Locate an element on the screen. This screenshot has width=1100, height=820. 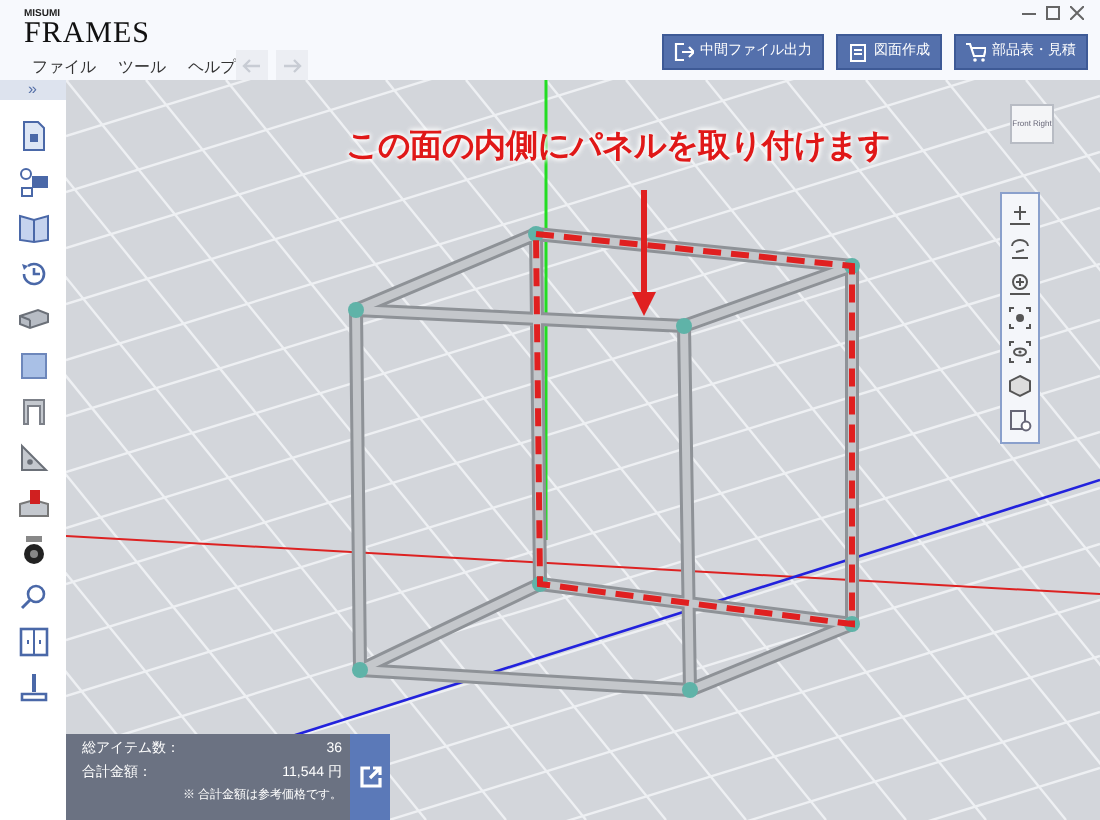
left-arrow-icon is located at coordinates (252, 65).